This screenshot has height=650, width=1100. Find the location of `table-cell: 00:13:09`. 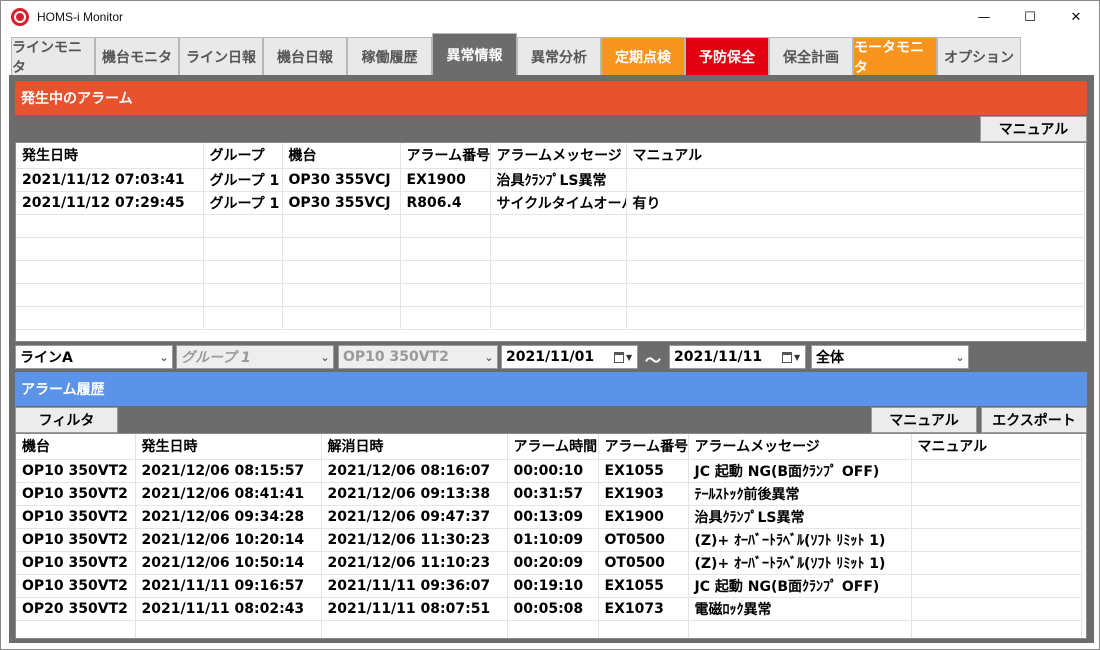

table-cell: 00:13:09 is located at coordinates (553, 517).